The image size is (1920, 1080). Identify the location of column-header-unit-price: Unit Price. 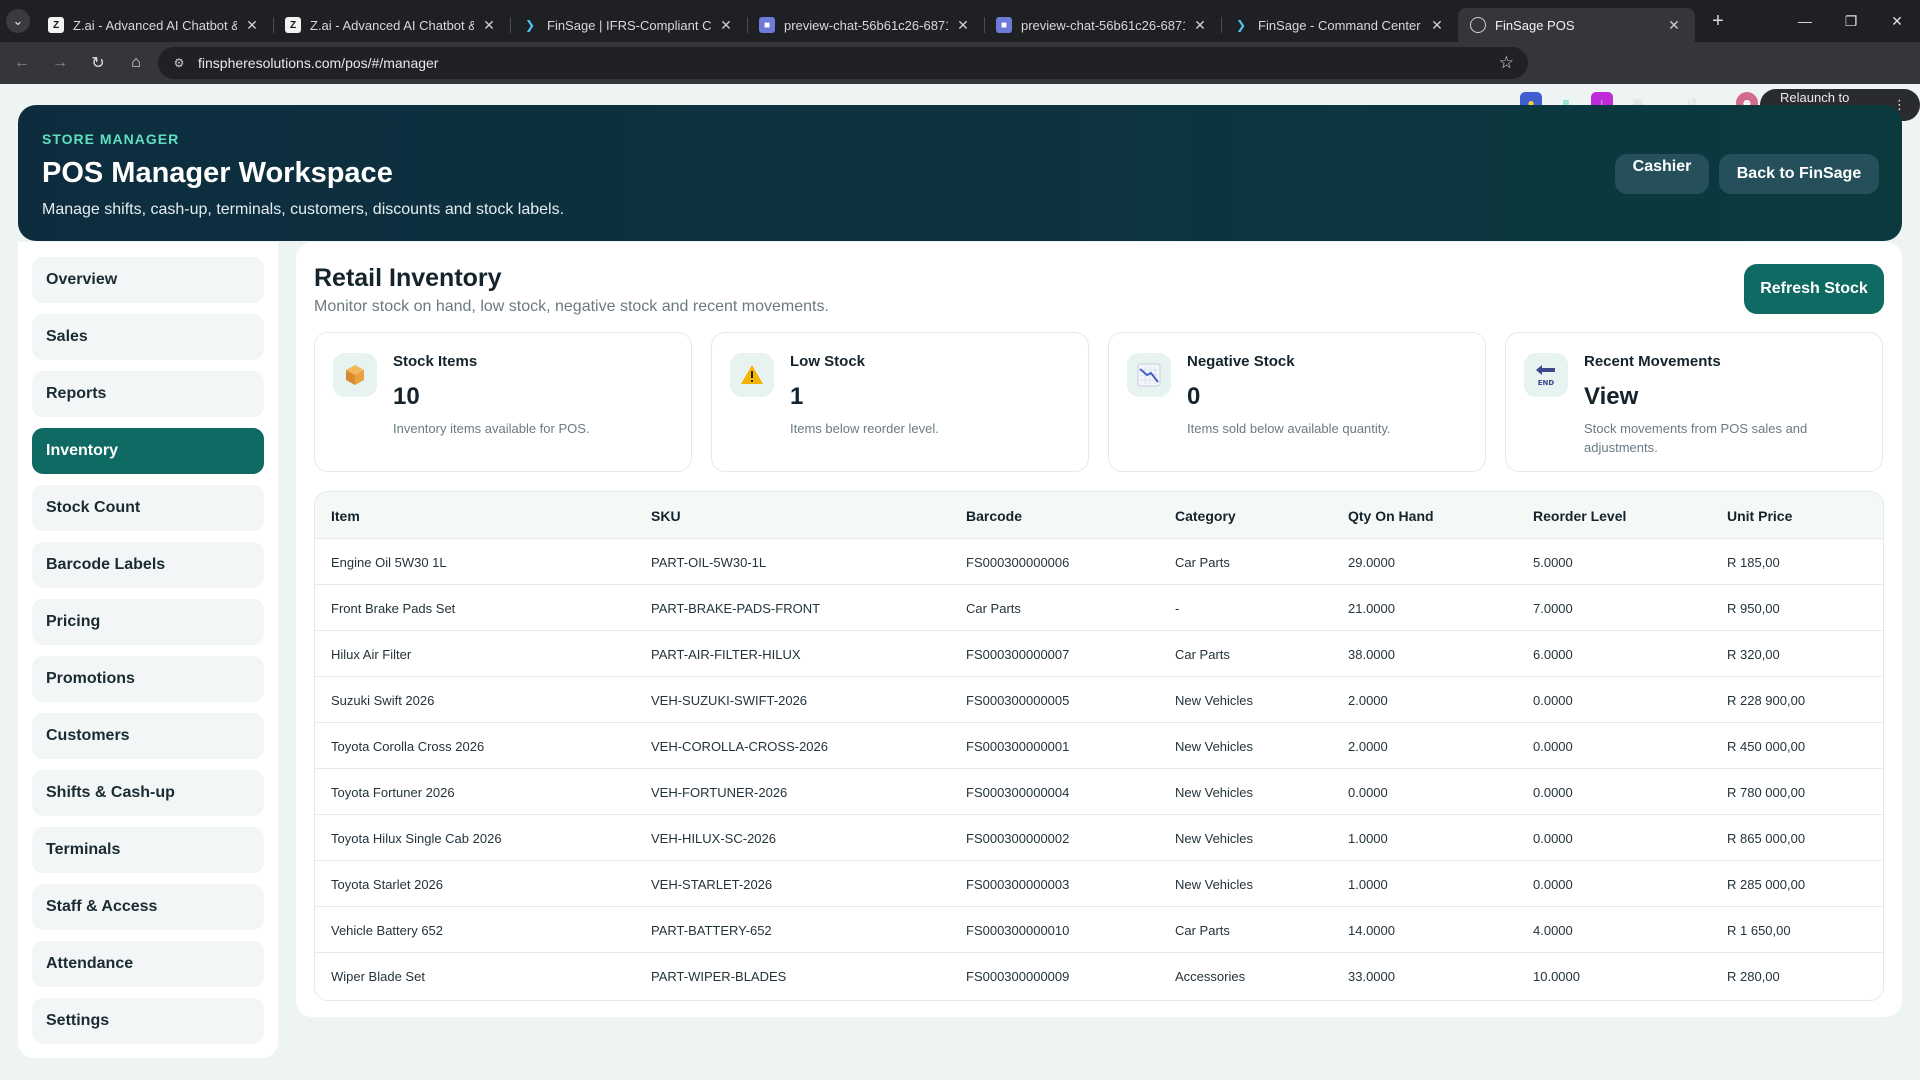
(1760, 515).